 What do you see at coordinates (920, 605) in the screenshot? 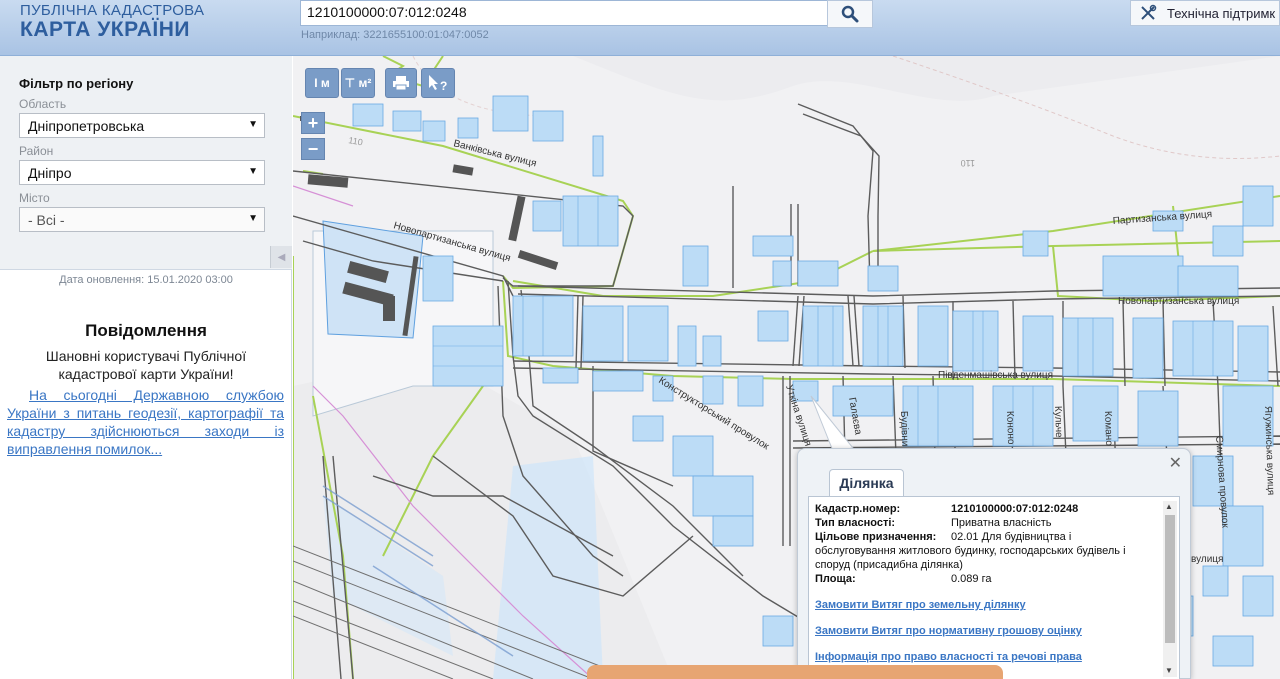
I see `order-extract-link: Замовити Витяг про земельну ділянку` at bounding box center [920, 605].